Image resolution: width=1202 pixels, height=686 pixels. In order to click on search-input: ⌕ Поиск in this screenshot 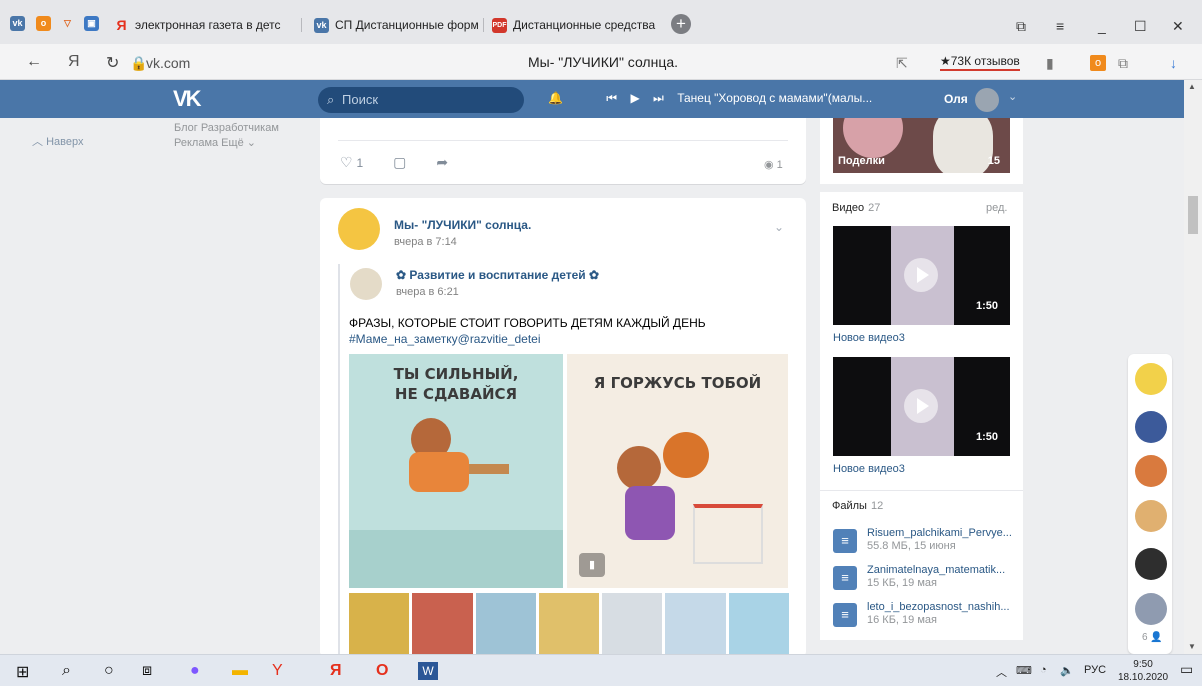, I will do `click(421, 100)`.